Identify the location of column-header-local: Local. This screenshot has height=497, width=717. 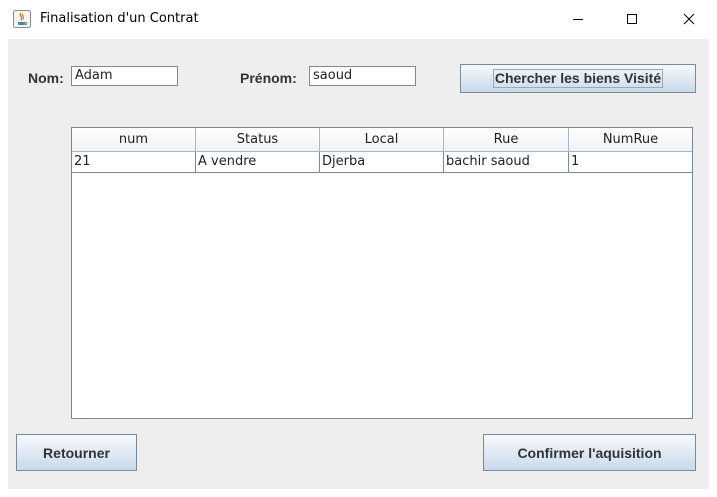
(382, 140).